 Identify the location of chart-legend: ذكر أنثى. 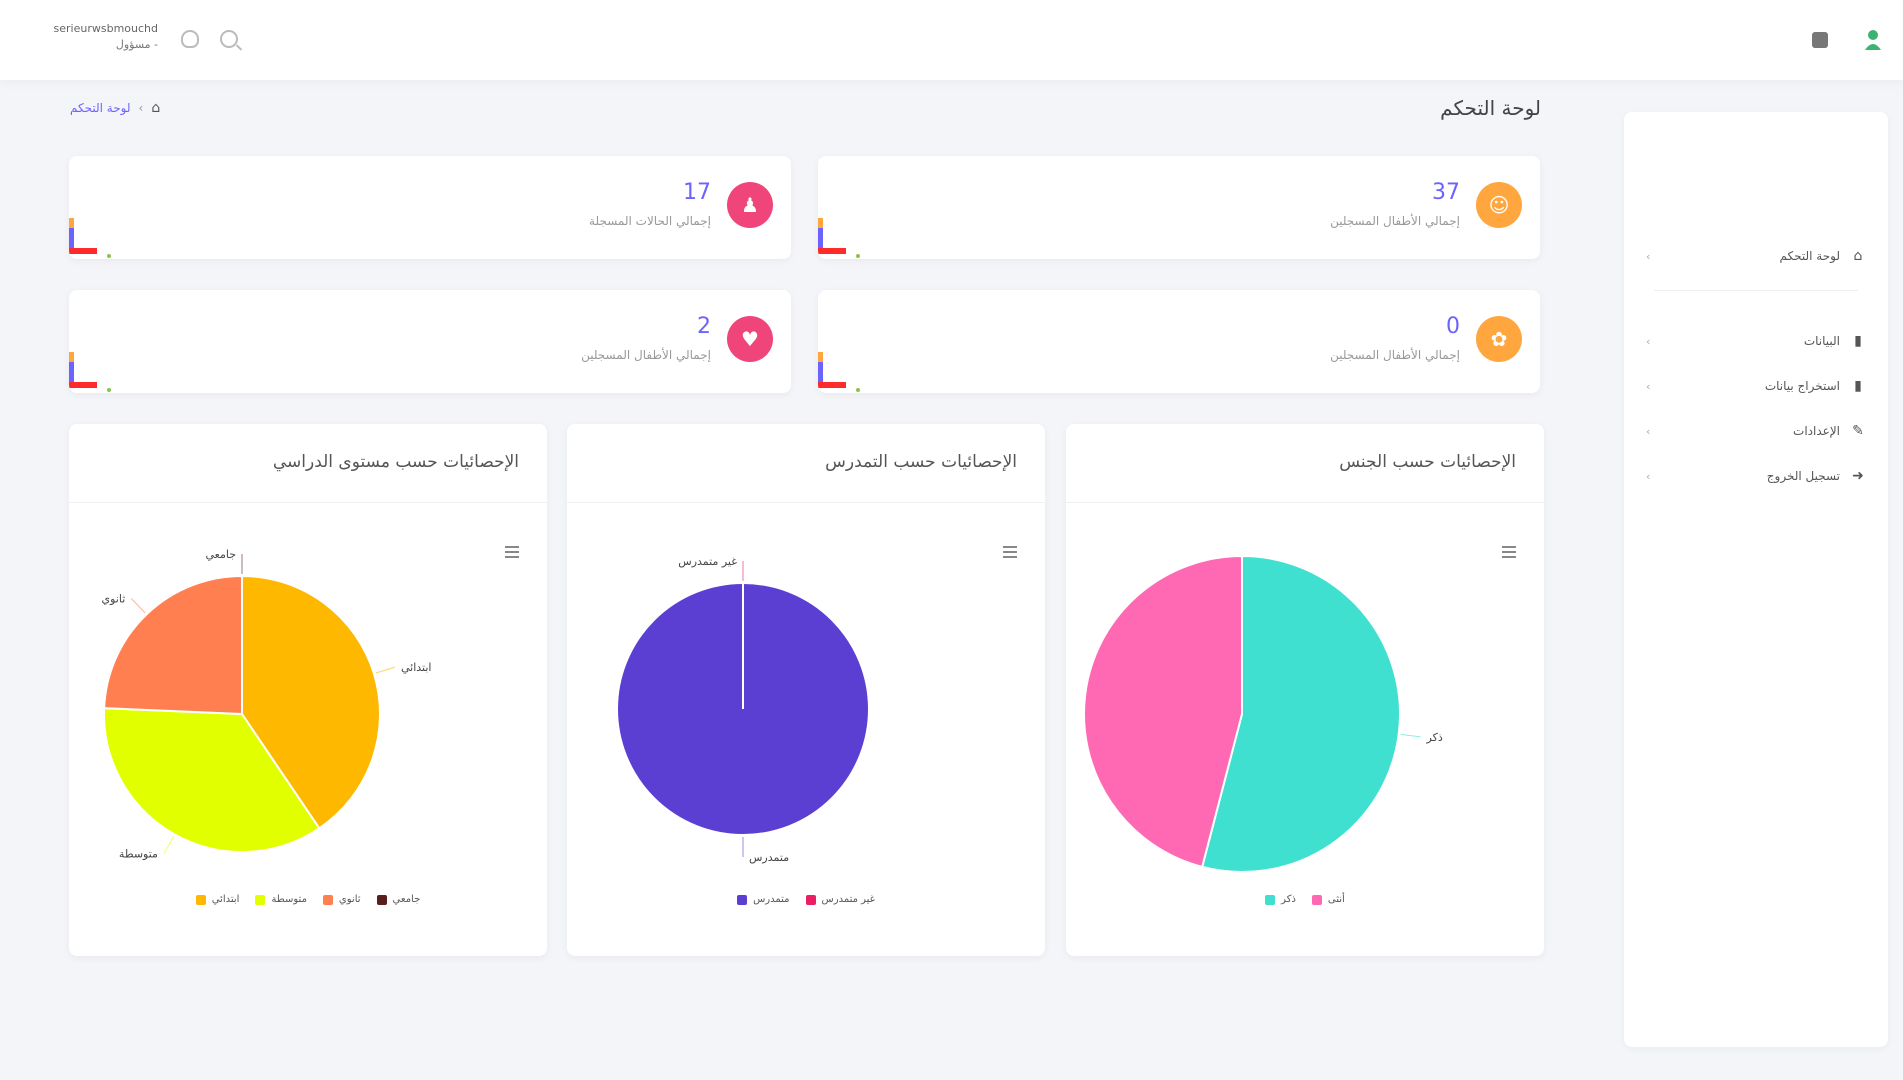
(1305, 899).